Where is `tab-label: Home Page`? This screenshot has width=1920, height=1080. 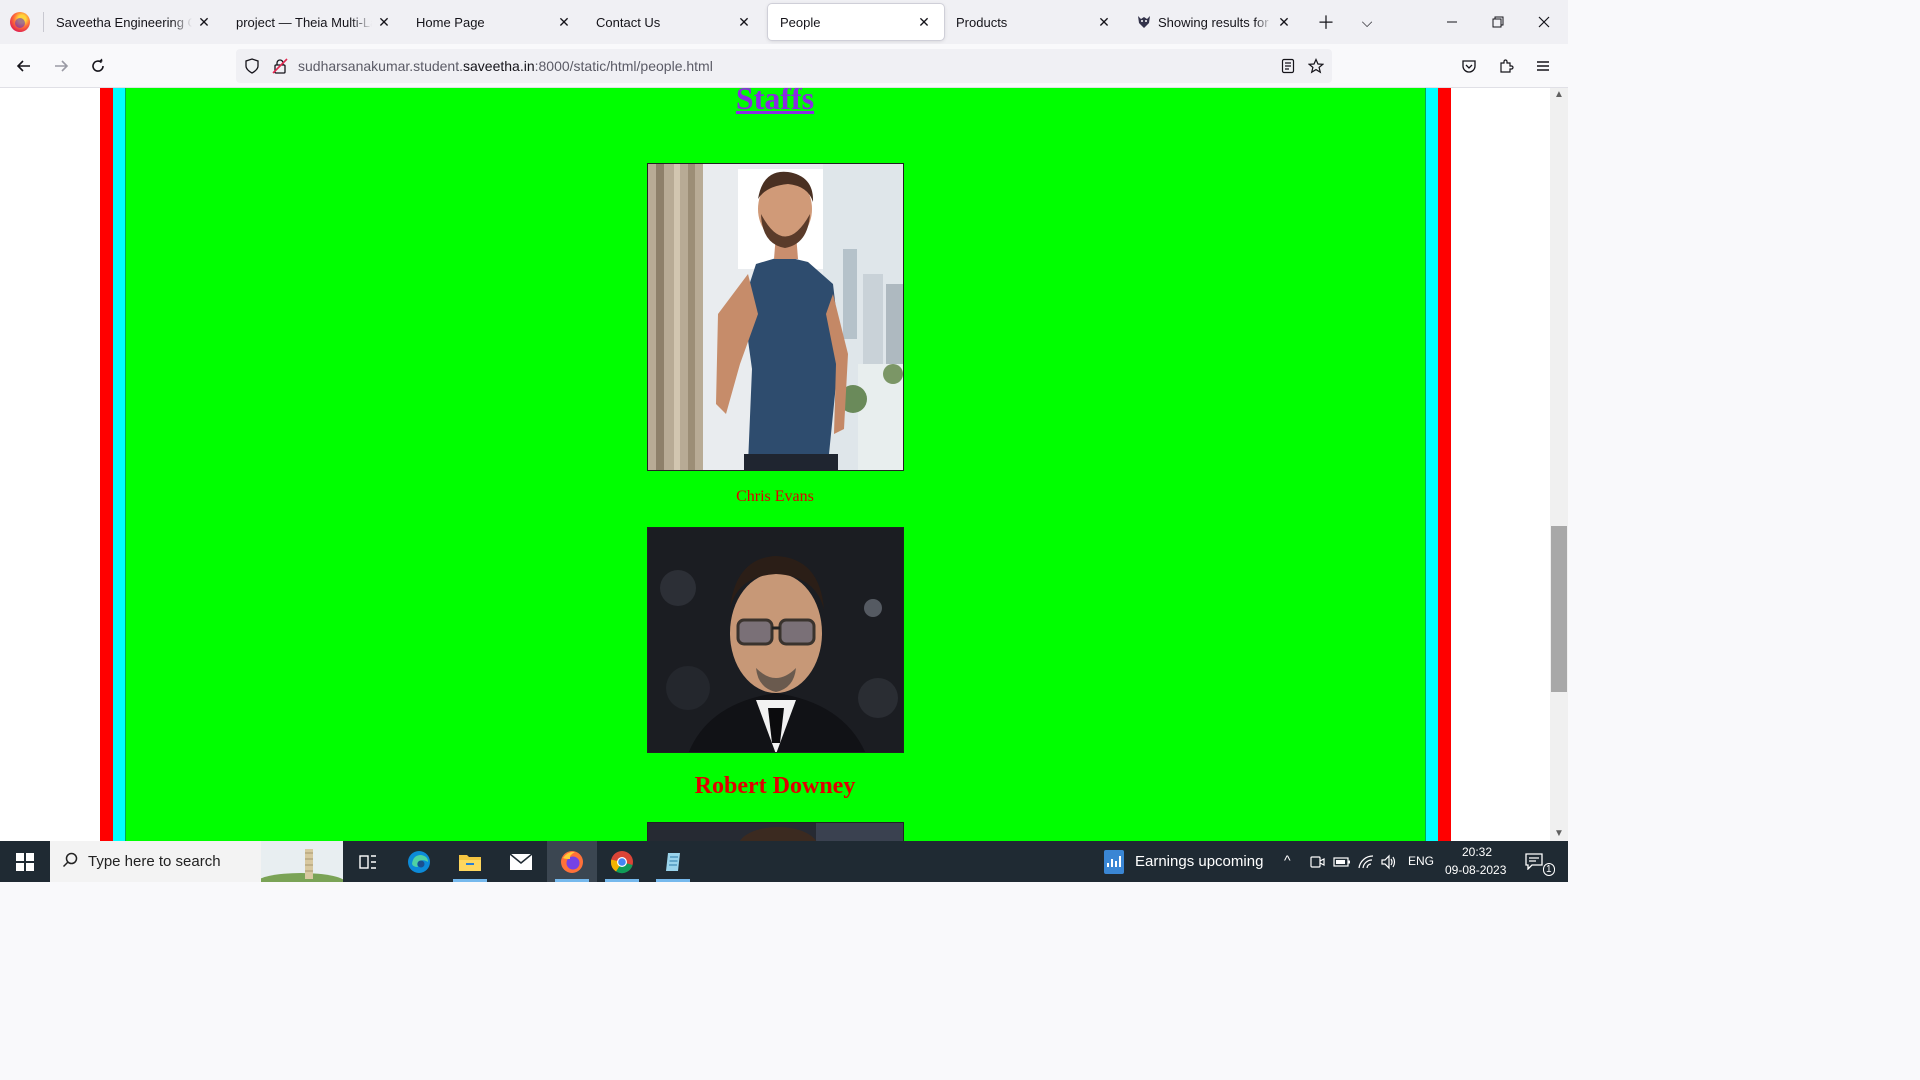
tab-label: Home Page is located at coordinates (450, 22).